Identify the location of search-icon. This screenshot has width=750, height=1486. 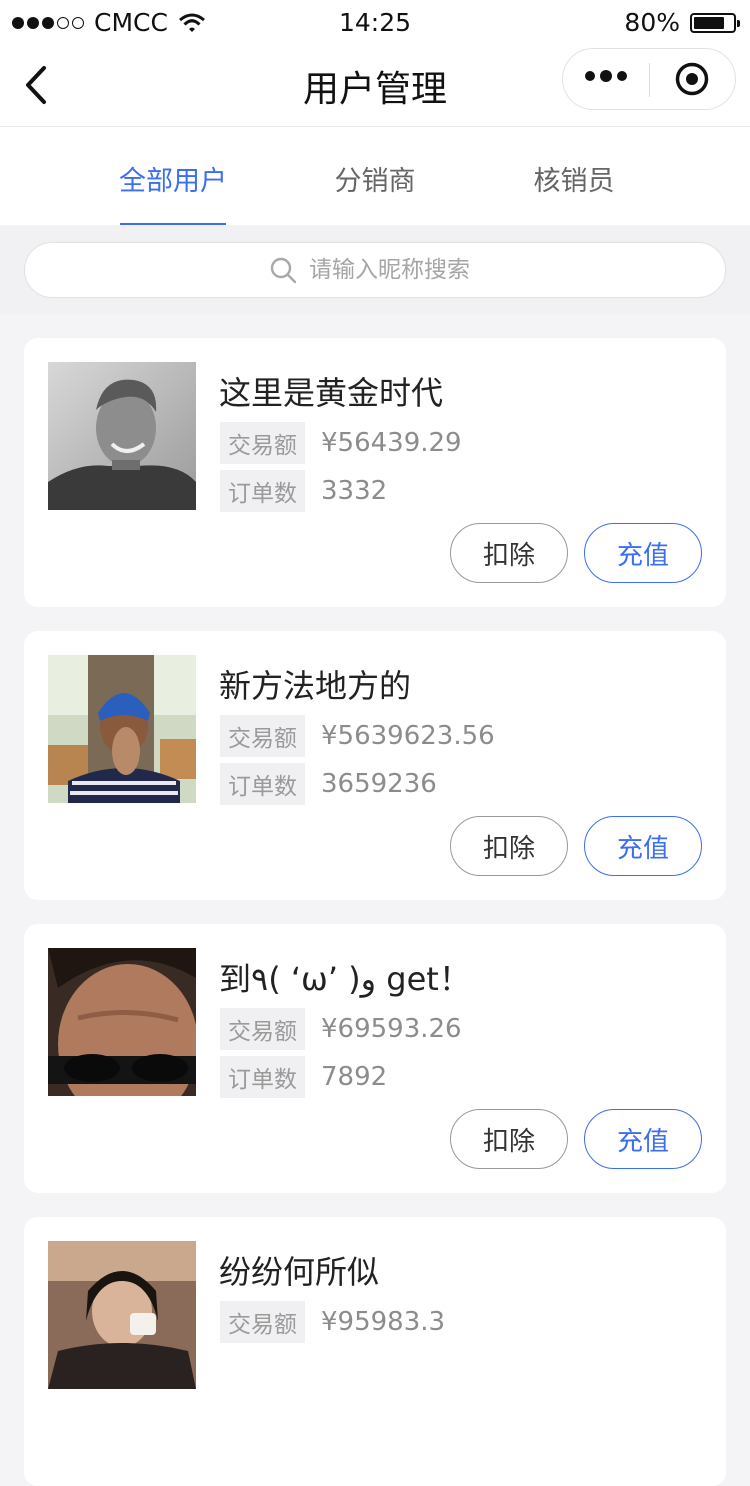
(283, 270).